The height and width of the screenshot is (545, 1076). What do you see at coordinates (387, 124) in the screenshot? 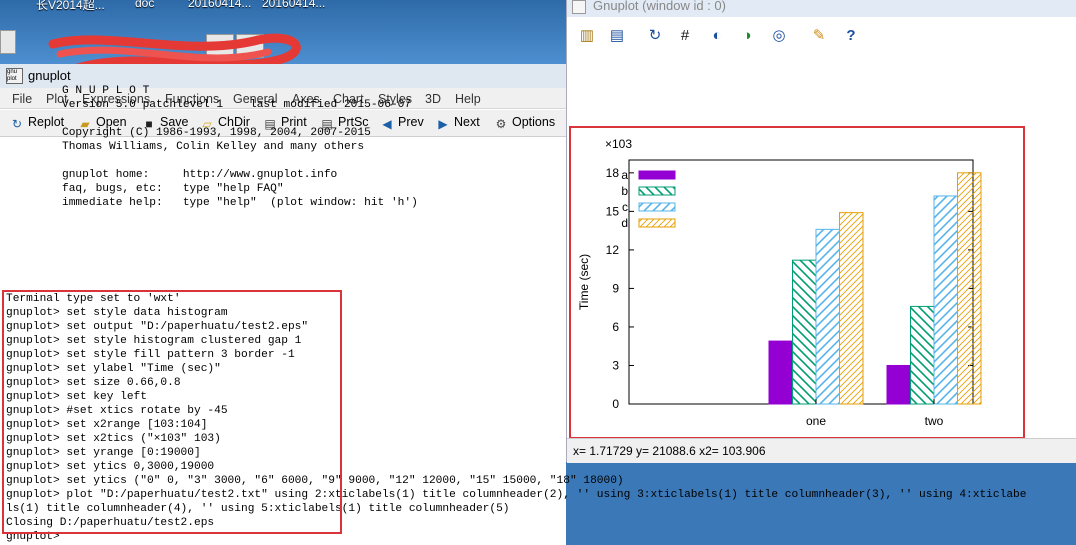
I see `prev-arrow-icon: ◀` at bounding box center [387, 124].